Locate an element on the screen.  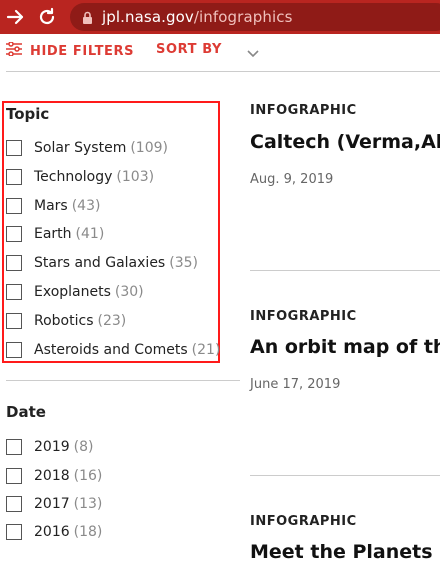
filter-bar-divider is located at coordinates (223, 71).